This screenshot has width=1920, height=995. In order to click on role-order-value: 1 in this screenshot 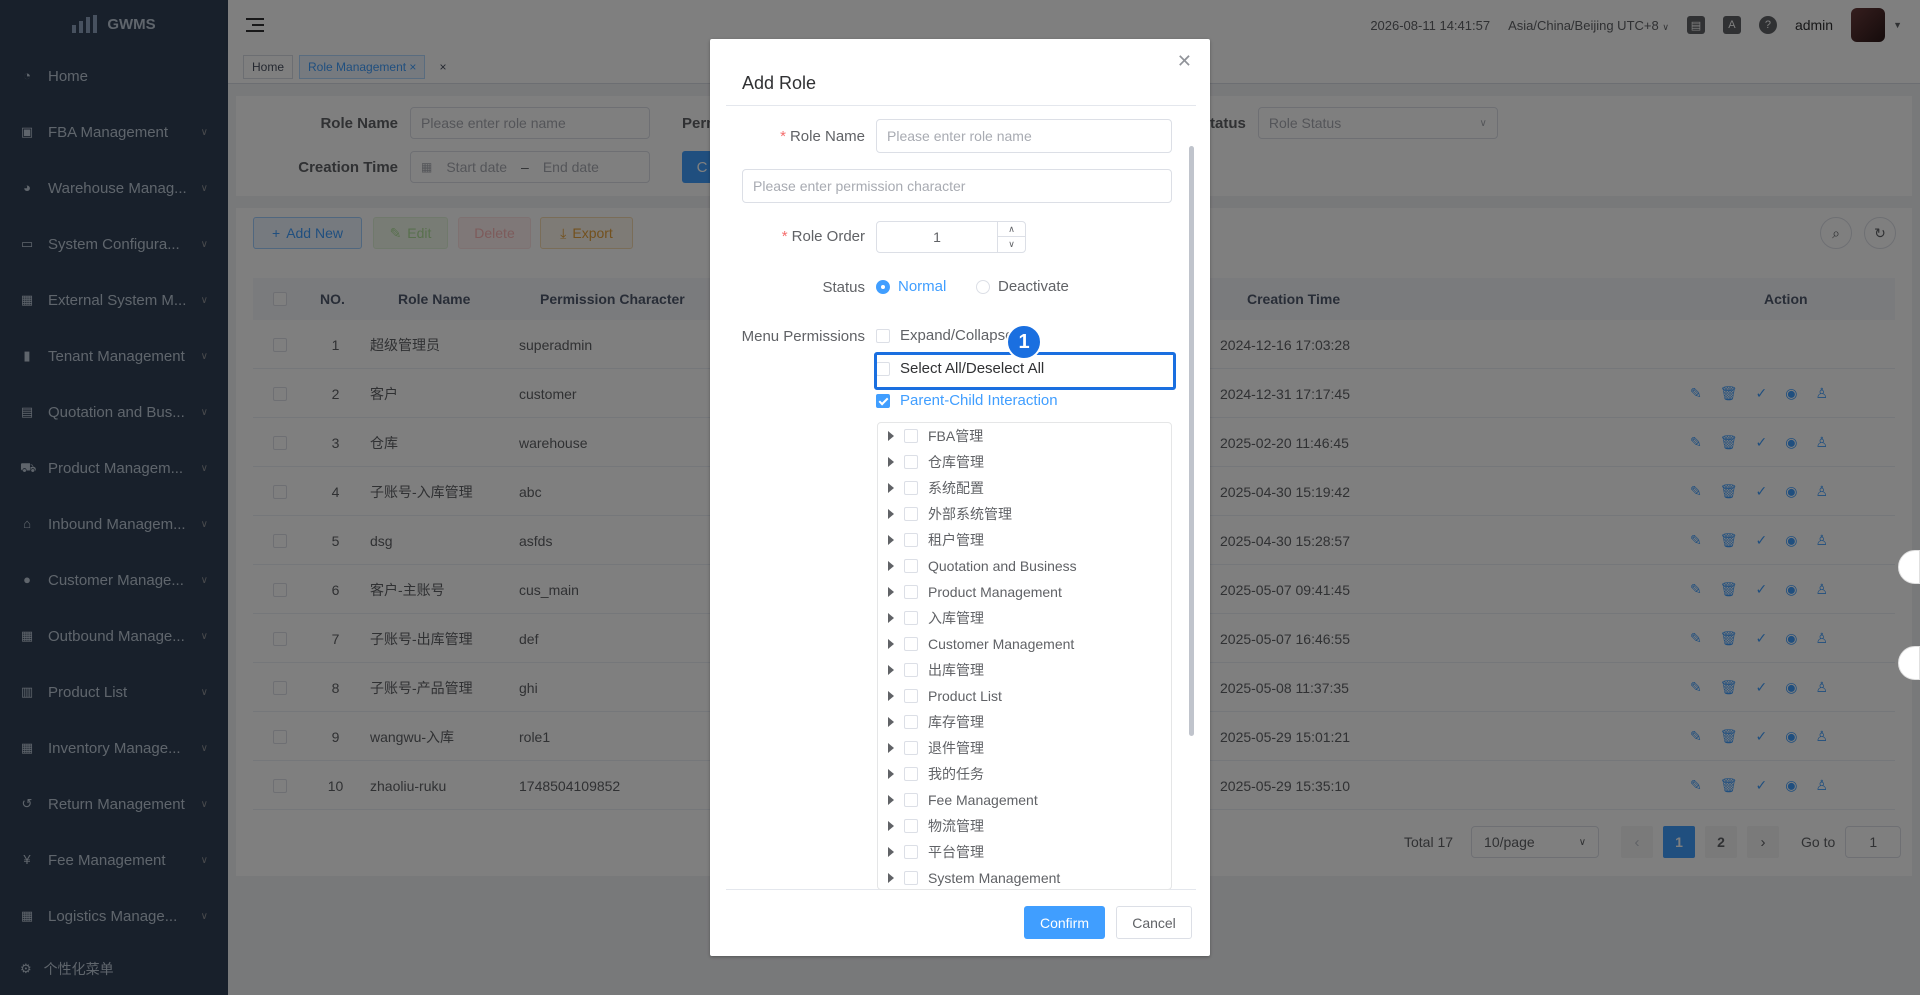, I will do `click(937, 237)`.